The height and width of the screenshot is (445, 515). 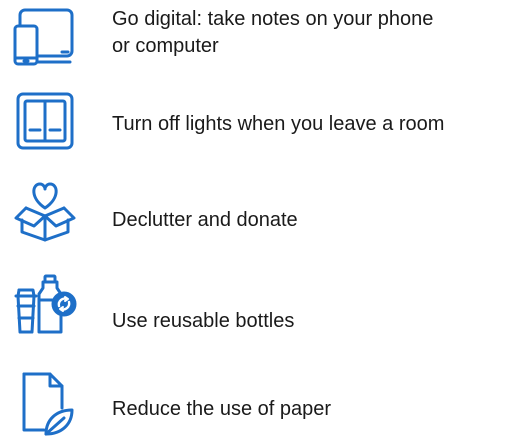 What do you see at coordinates (45, 38) in the screenshot?
I see `devices-icon` at bounding box center [45, 38].